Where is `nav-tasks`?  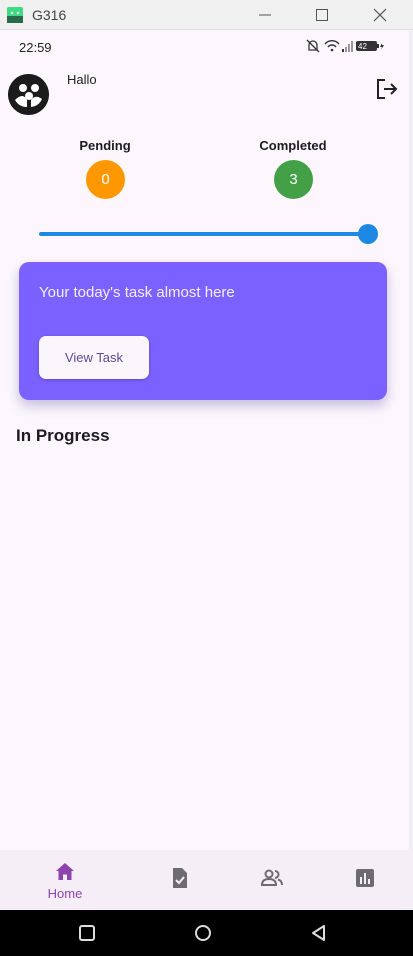 nav-tasks is located at coordinates (180, 880).